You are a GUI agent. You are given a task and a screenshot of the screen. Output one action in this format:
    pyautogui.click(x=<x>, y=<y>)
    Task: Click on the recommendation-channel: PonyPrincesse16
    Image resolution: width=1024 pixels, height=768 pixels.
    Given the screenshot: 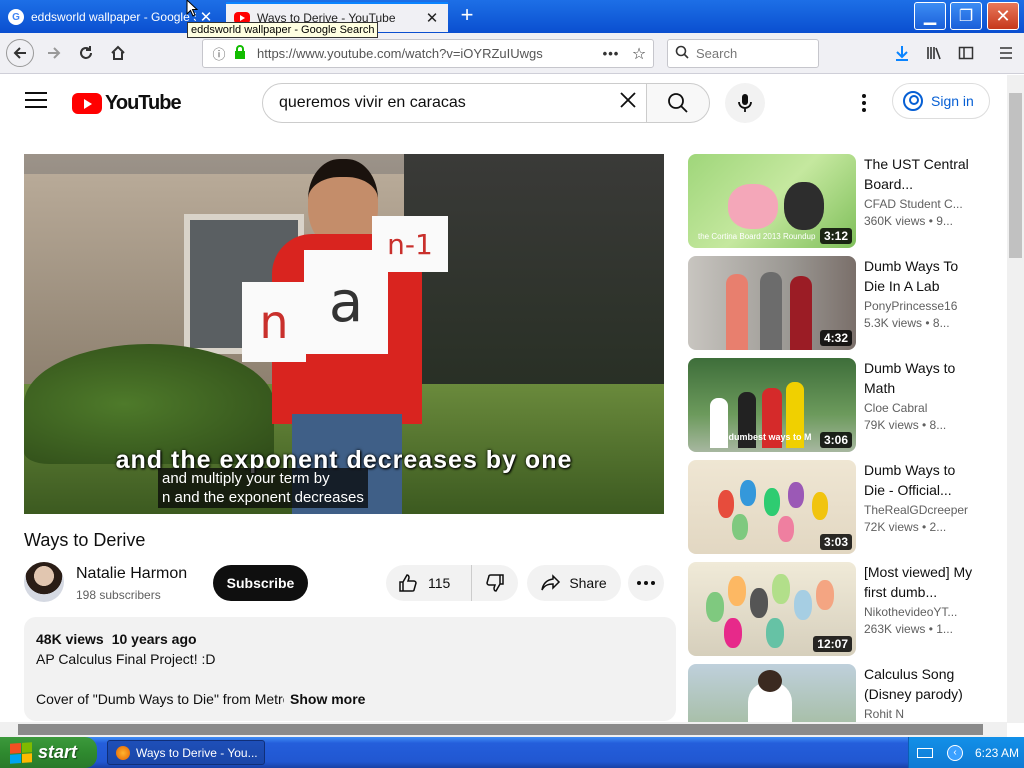 What is the action you would take?
    pyautogui.click(x=919, y=306)
    